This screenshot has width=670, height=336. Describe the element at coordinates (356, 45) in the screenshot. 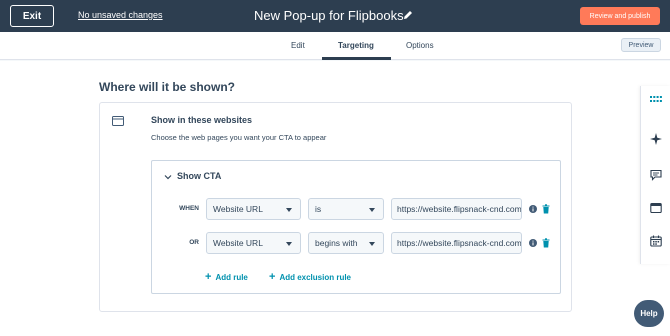

I see `tab-targeting: Targeting` at that location.